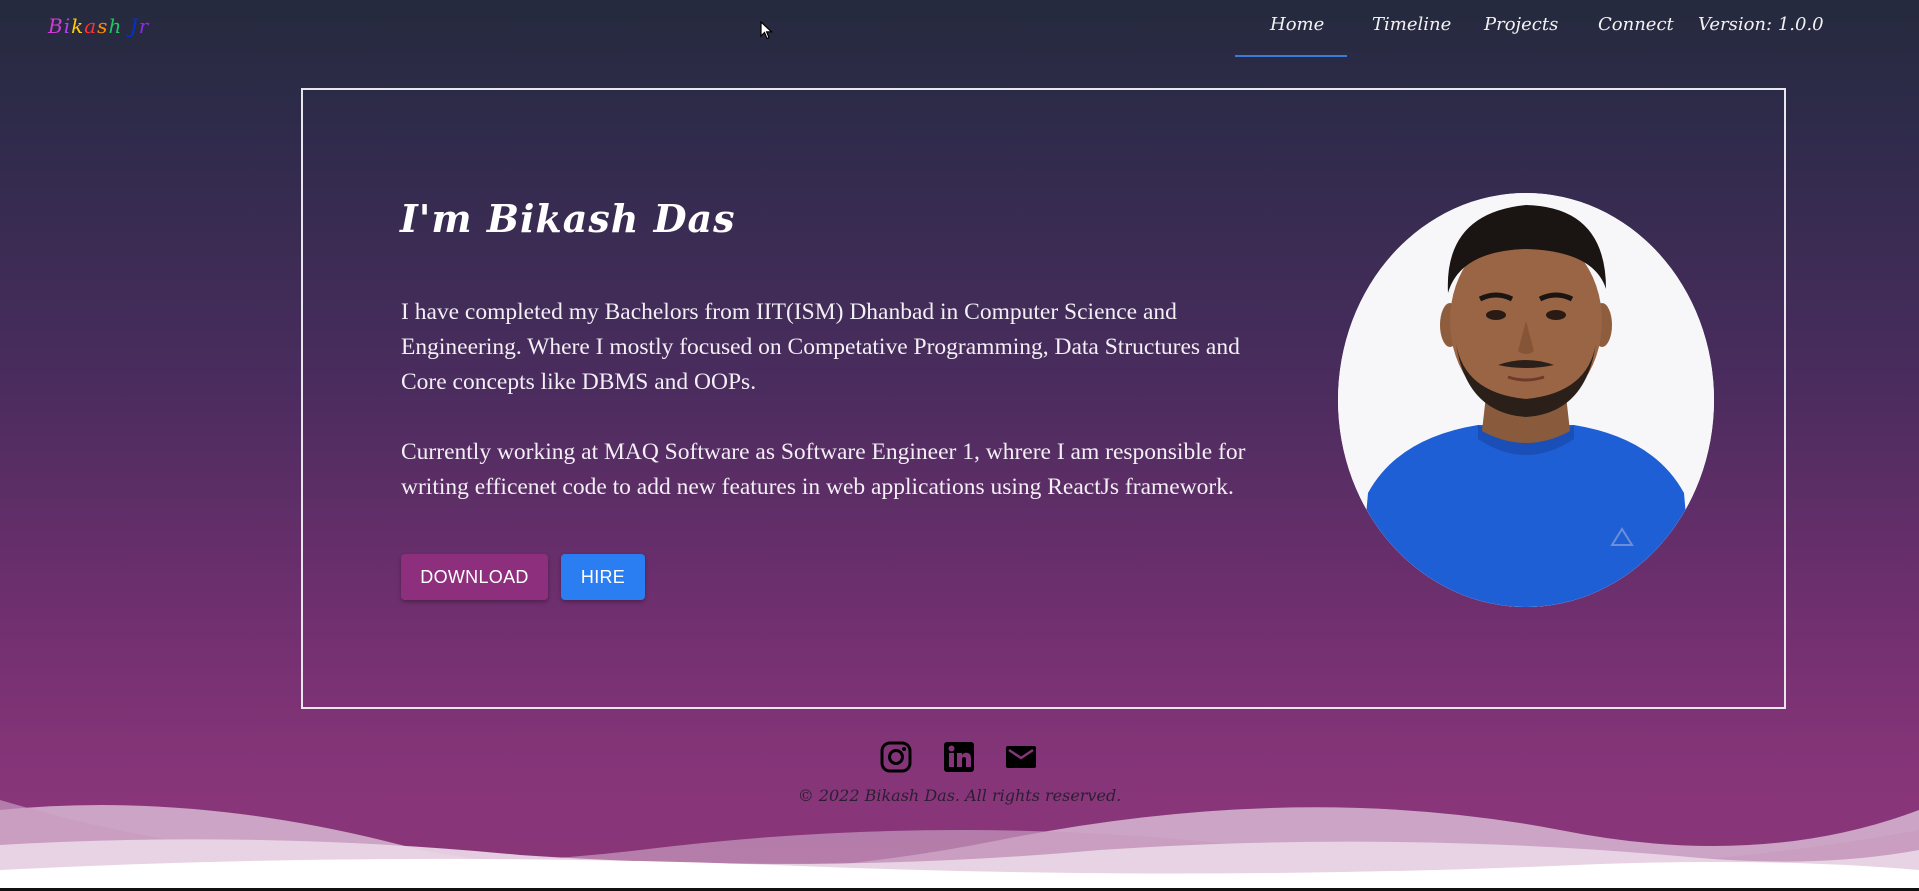 This screenshot has width=1919, height=891. Describe the element at coordinates (767, 30) in the screenshot. I see `mouse-cursor-icon` at that location.